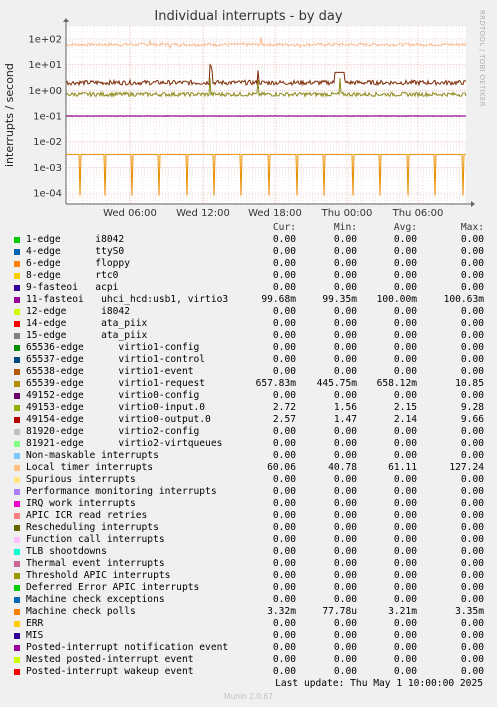 This screenshot has height=707, width=497. What do you see at coordinates (203, 213) in the screenshot?
I see `x-tick-label: Wed 12:00` at bounding box center [203, 213].